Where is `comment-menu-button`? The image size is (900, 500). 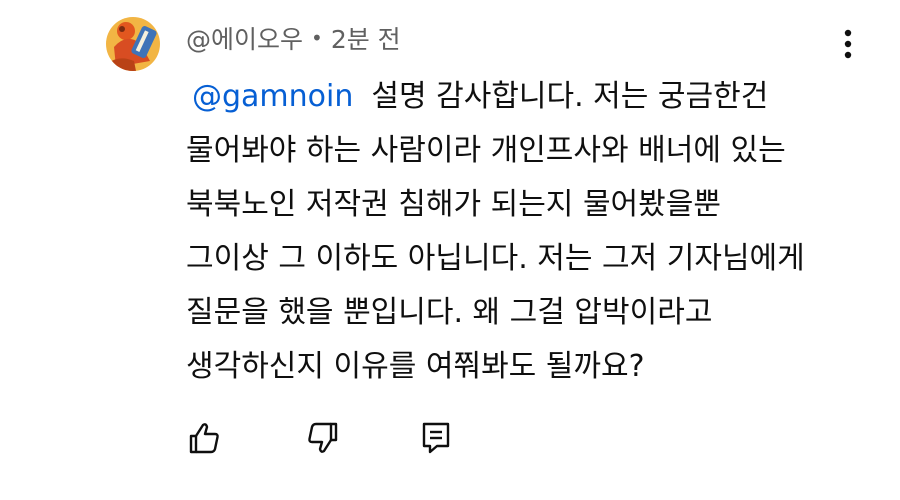 comment-menu-button is located at coordinates (848, 44).